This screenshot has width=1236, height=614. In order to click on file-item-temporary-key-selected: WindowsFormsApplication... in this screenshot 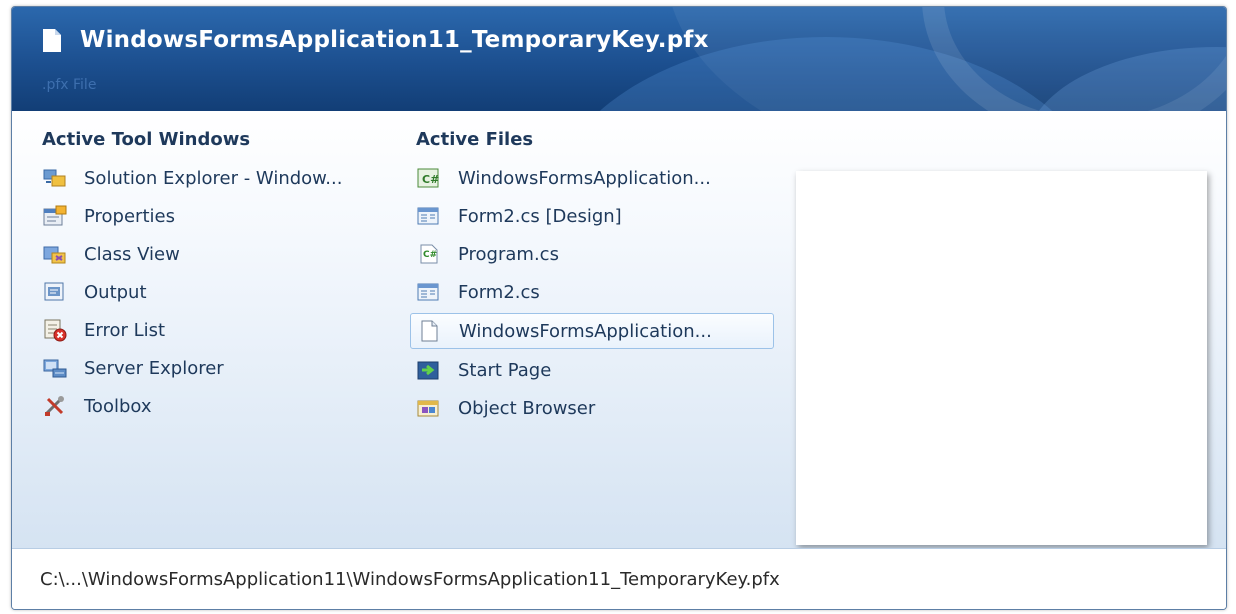, I will do `click(592, 331)`.